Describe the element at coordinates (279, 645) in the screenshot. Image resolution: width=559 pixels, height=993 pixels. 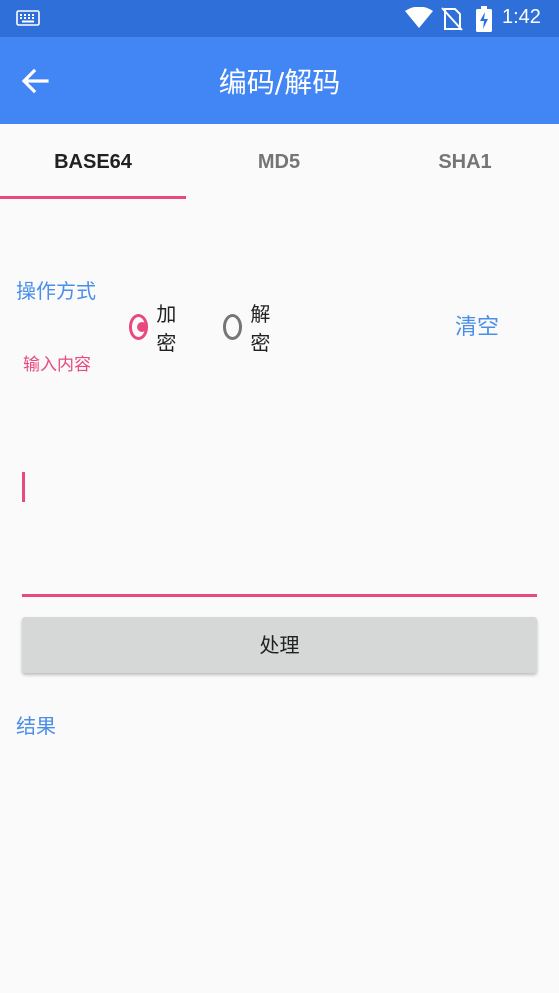
I see `process-button: 处理` at that location.